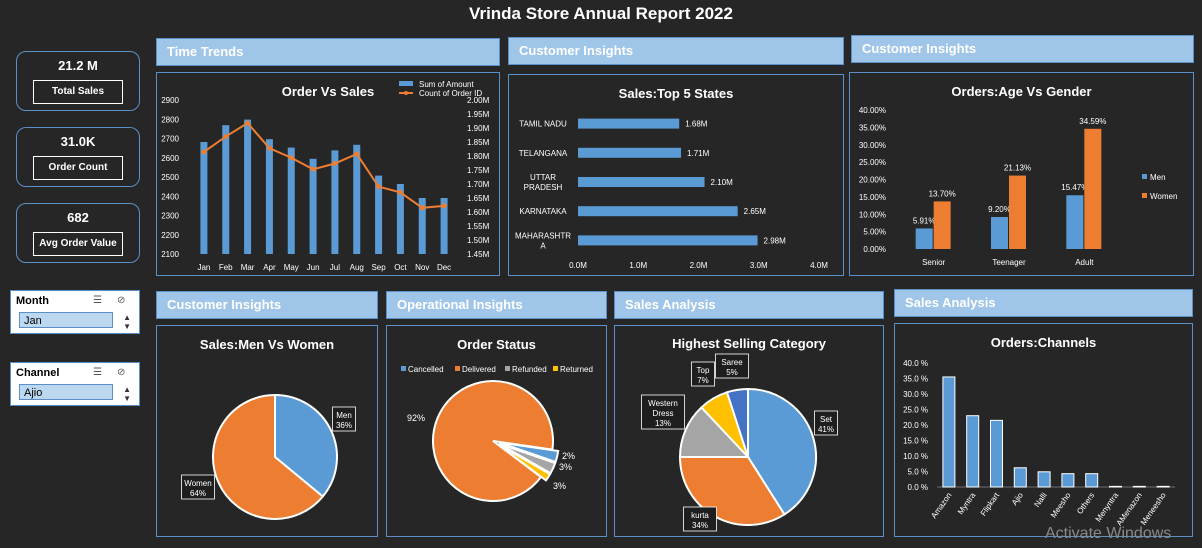 The width and height of the screenshot is (1202, 548). What do you see at coordinates (543, 153) in the screenshot?
I see `y-tick-label: TELANGANA` at bounding box center [543, 153].